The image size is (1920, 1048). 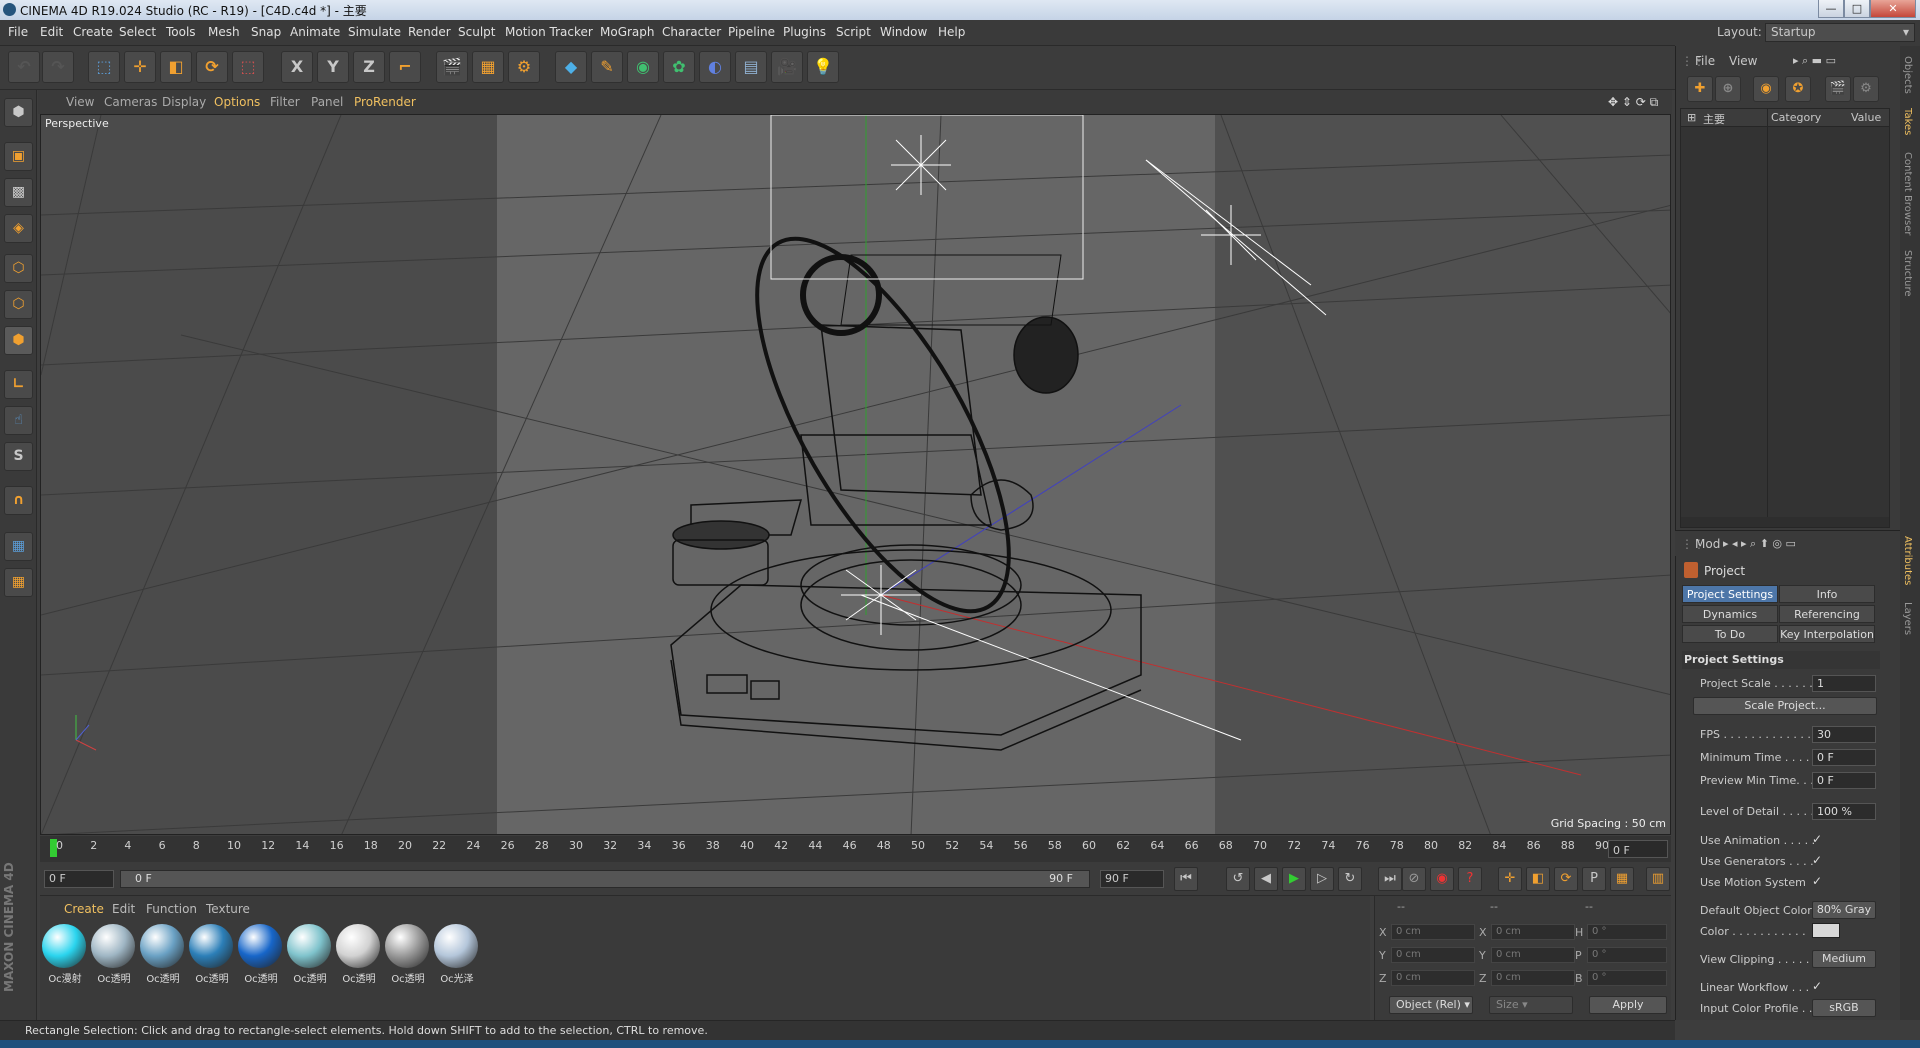 I want to click on min-time-field: 0 F, so click(x=1844, y=757).